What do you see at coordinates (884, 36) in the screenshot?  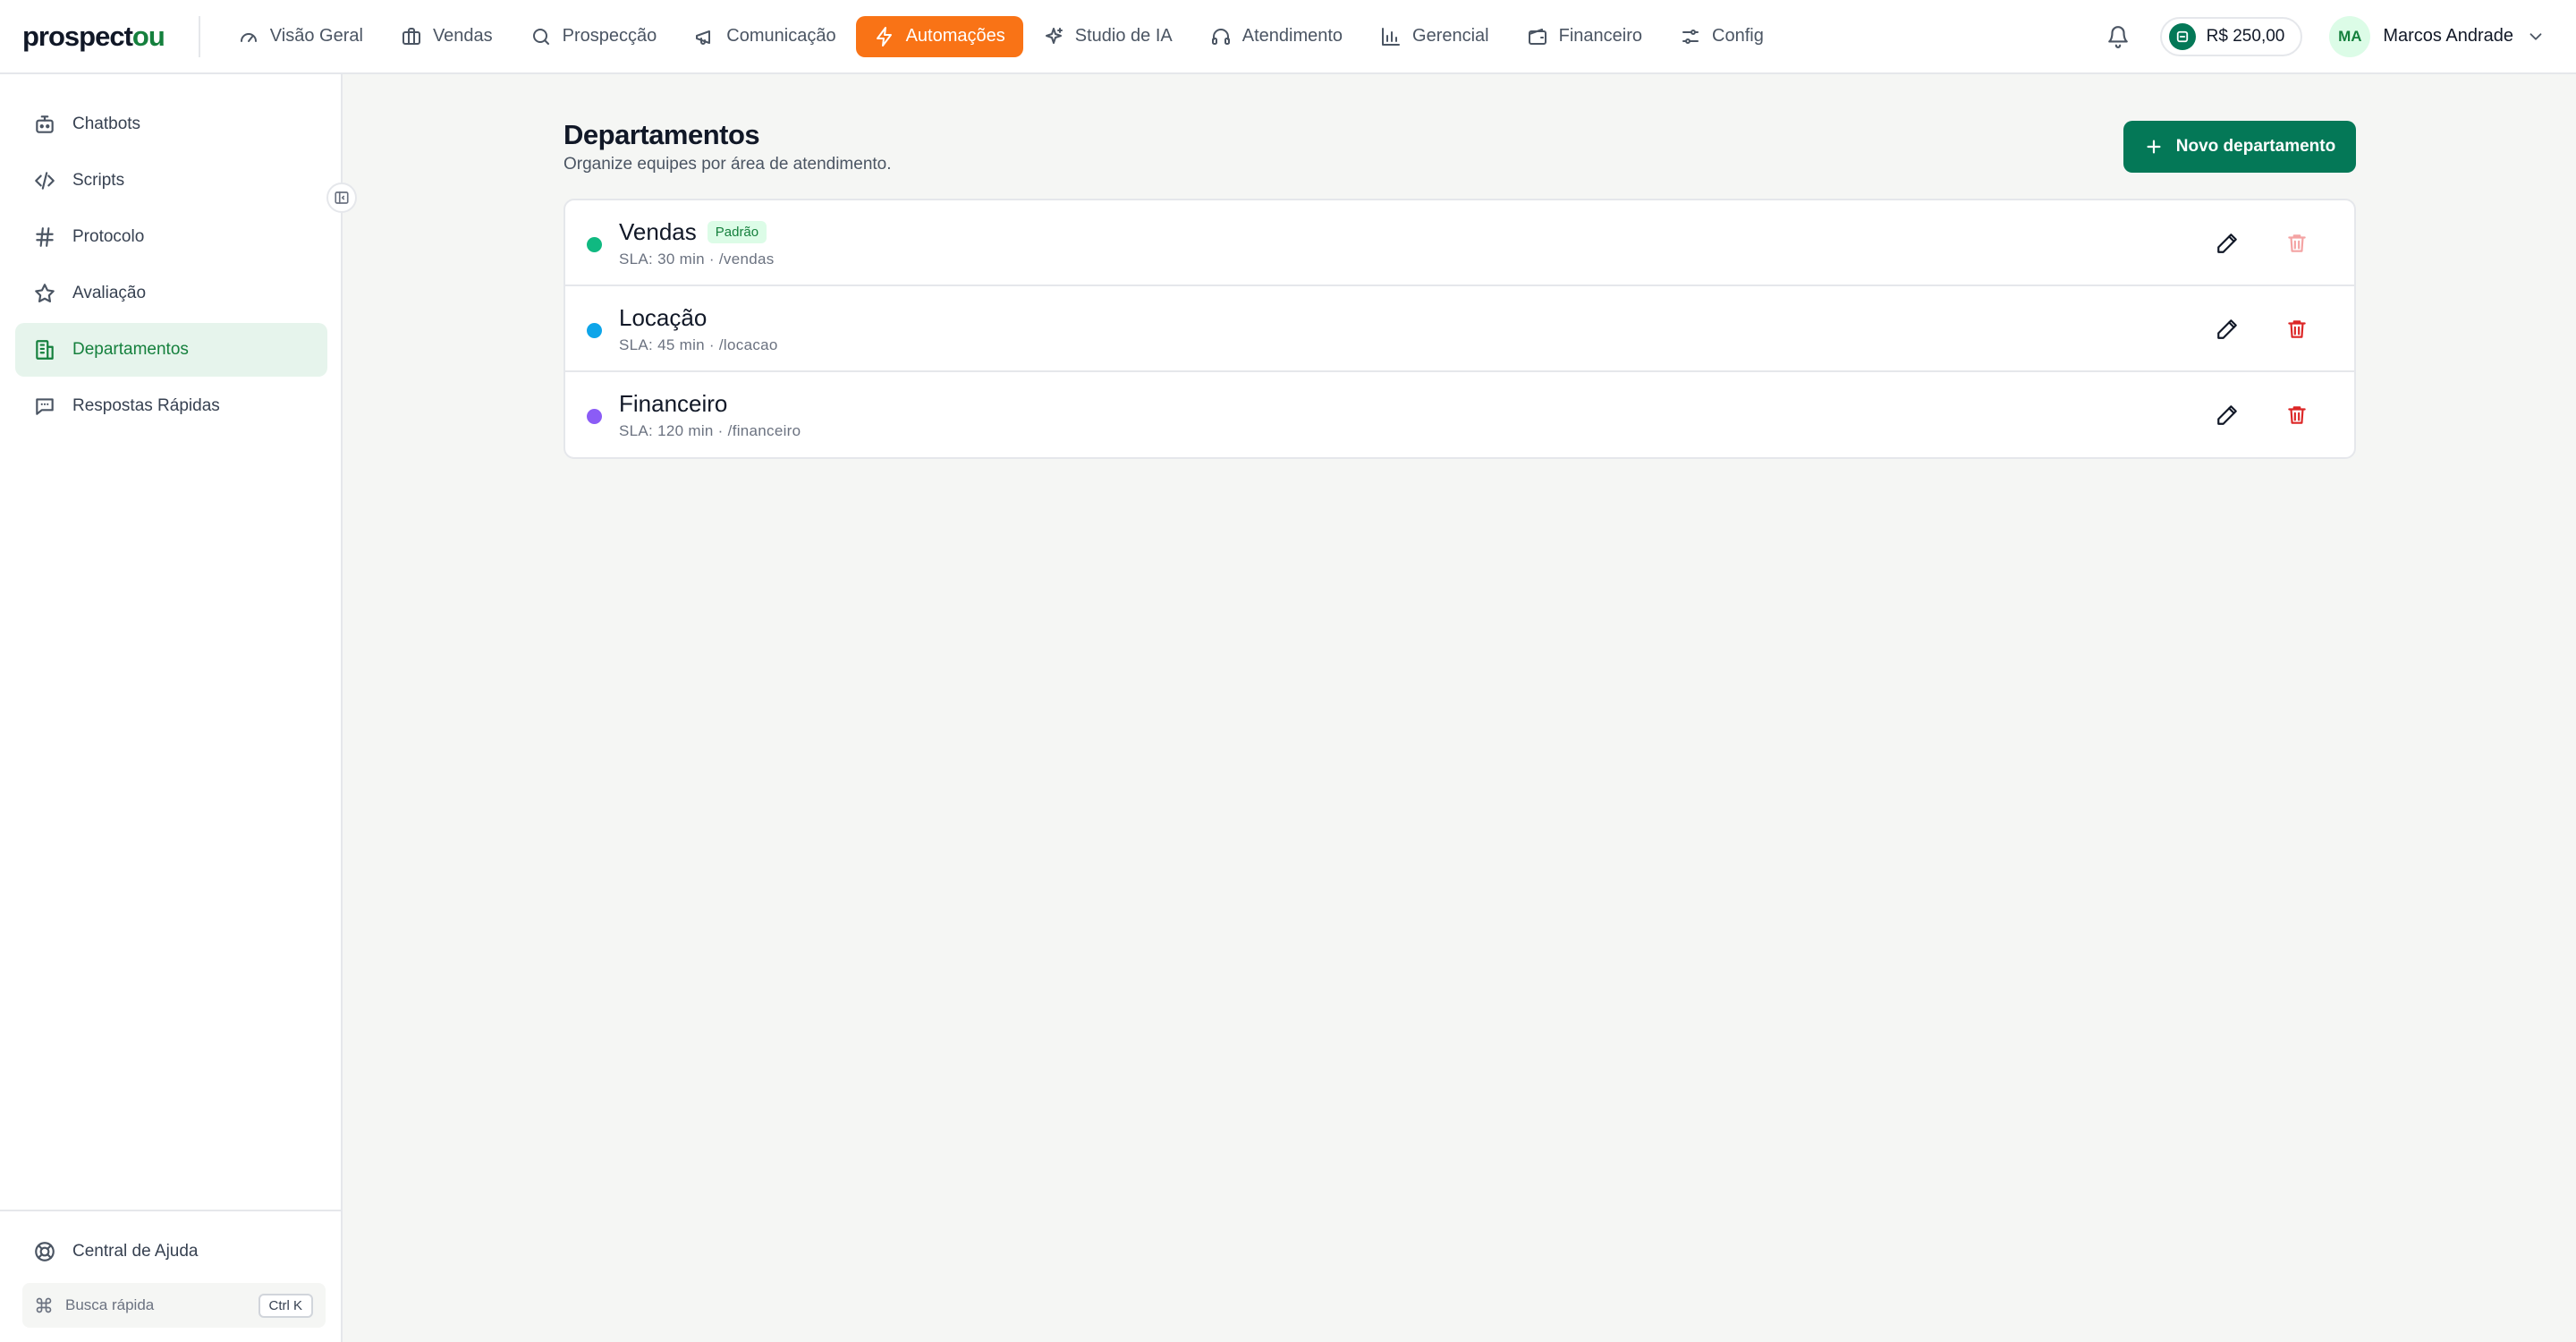 I see `lightning-icon` at bounding box center [884, 36].